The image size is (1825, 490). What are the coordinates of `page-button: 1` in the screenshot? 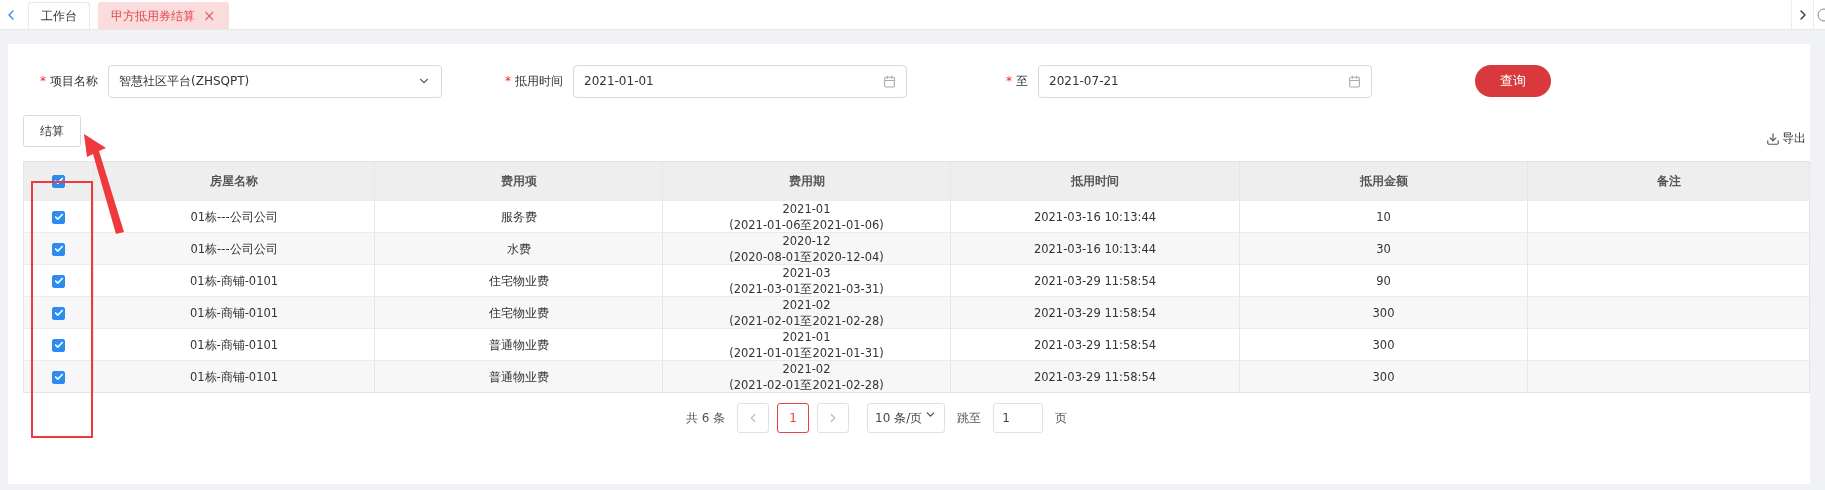 It's located at (793, 418).